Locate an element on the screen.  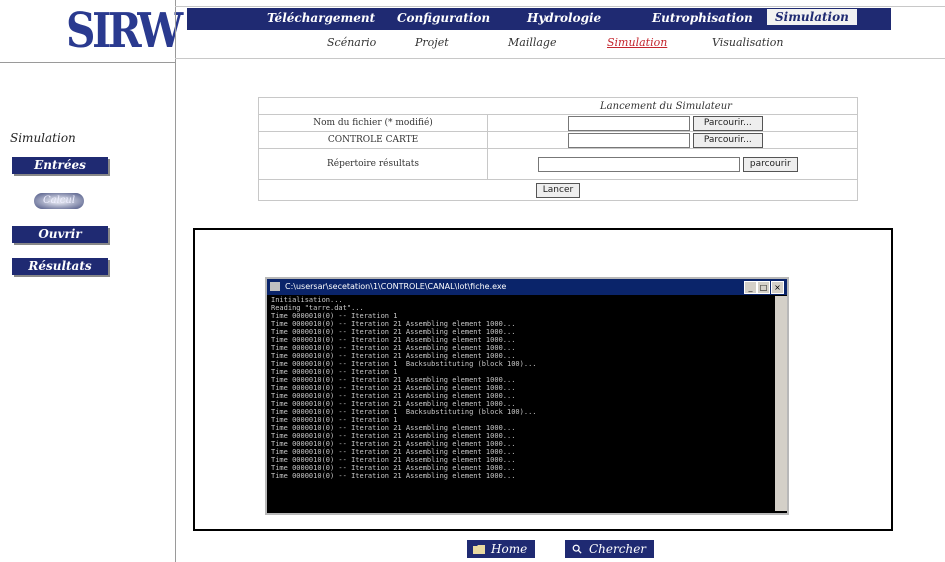
sidebar-ouvrir-button: Ouvrir is located at coordinates (60, 234).